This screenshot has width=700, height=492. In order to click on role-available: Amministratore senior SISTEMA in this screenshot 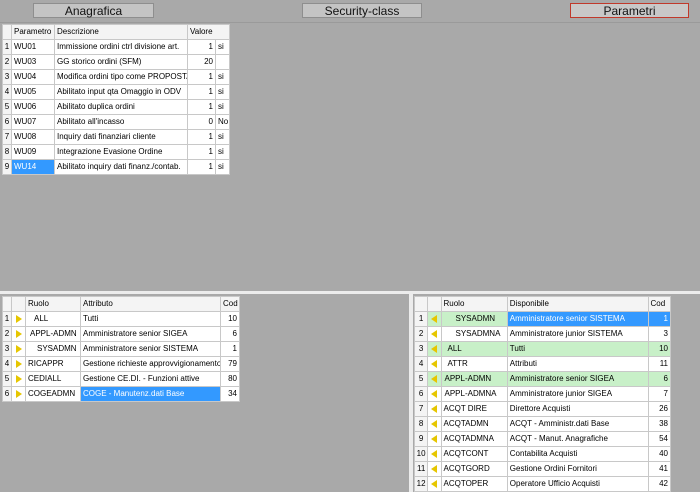, I will do `click(577, 319)`.